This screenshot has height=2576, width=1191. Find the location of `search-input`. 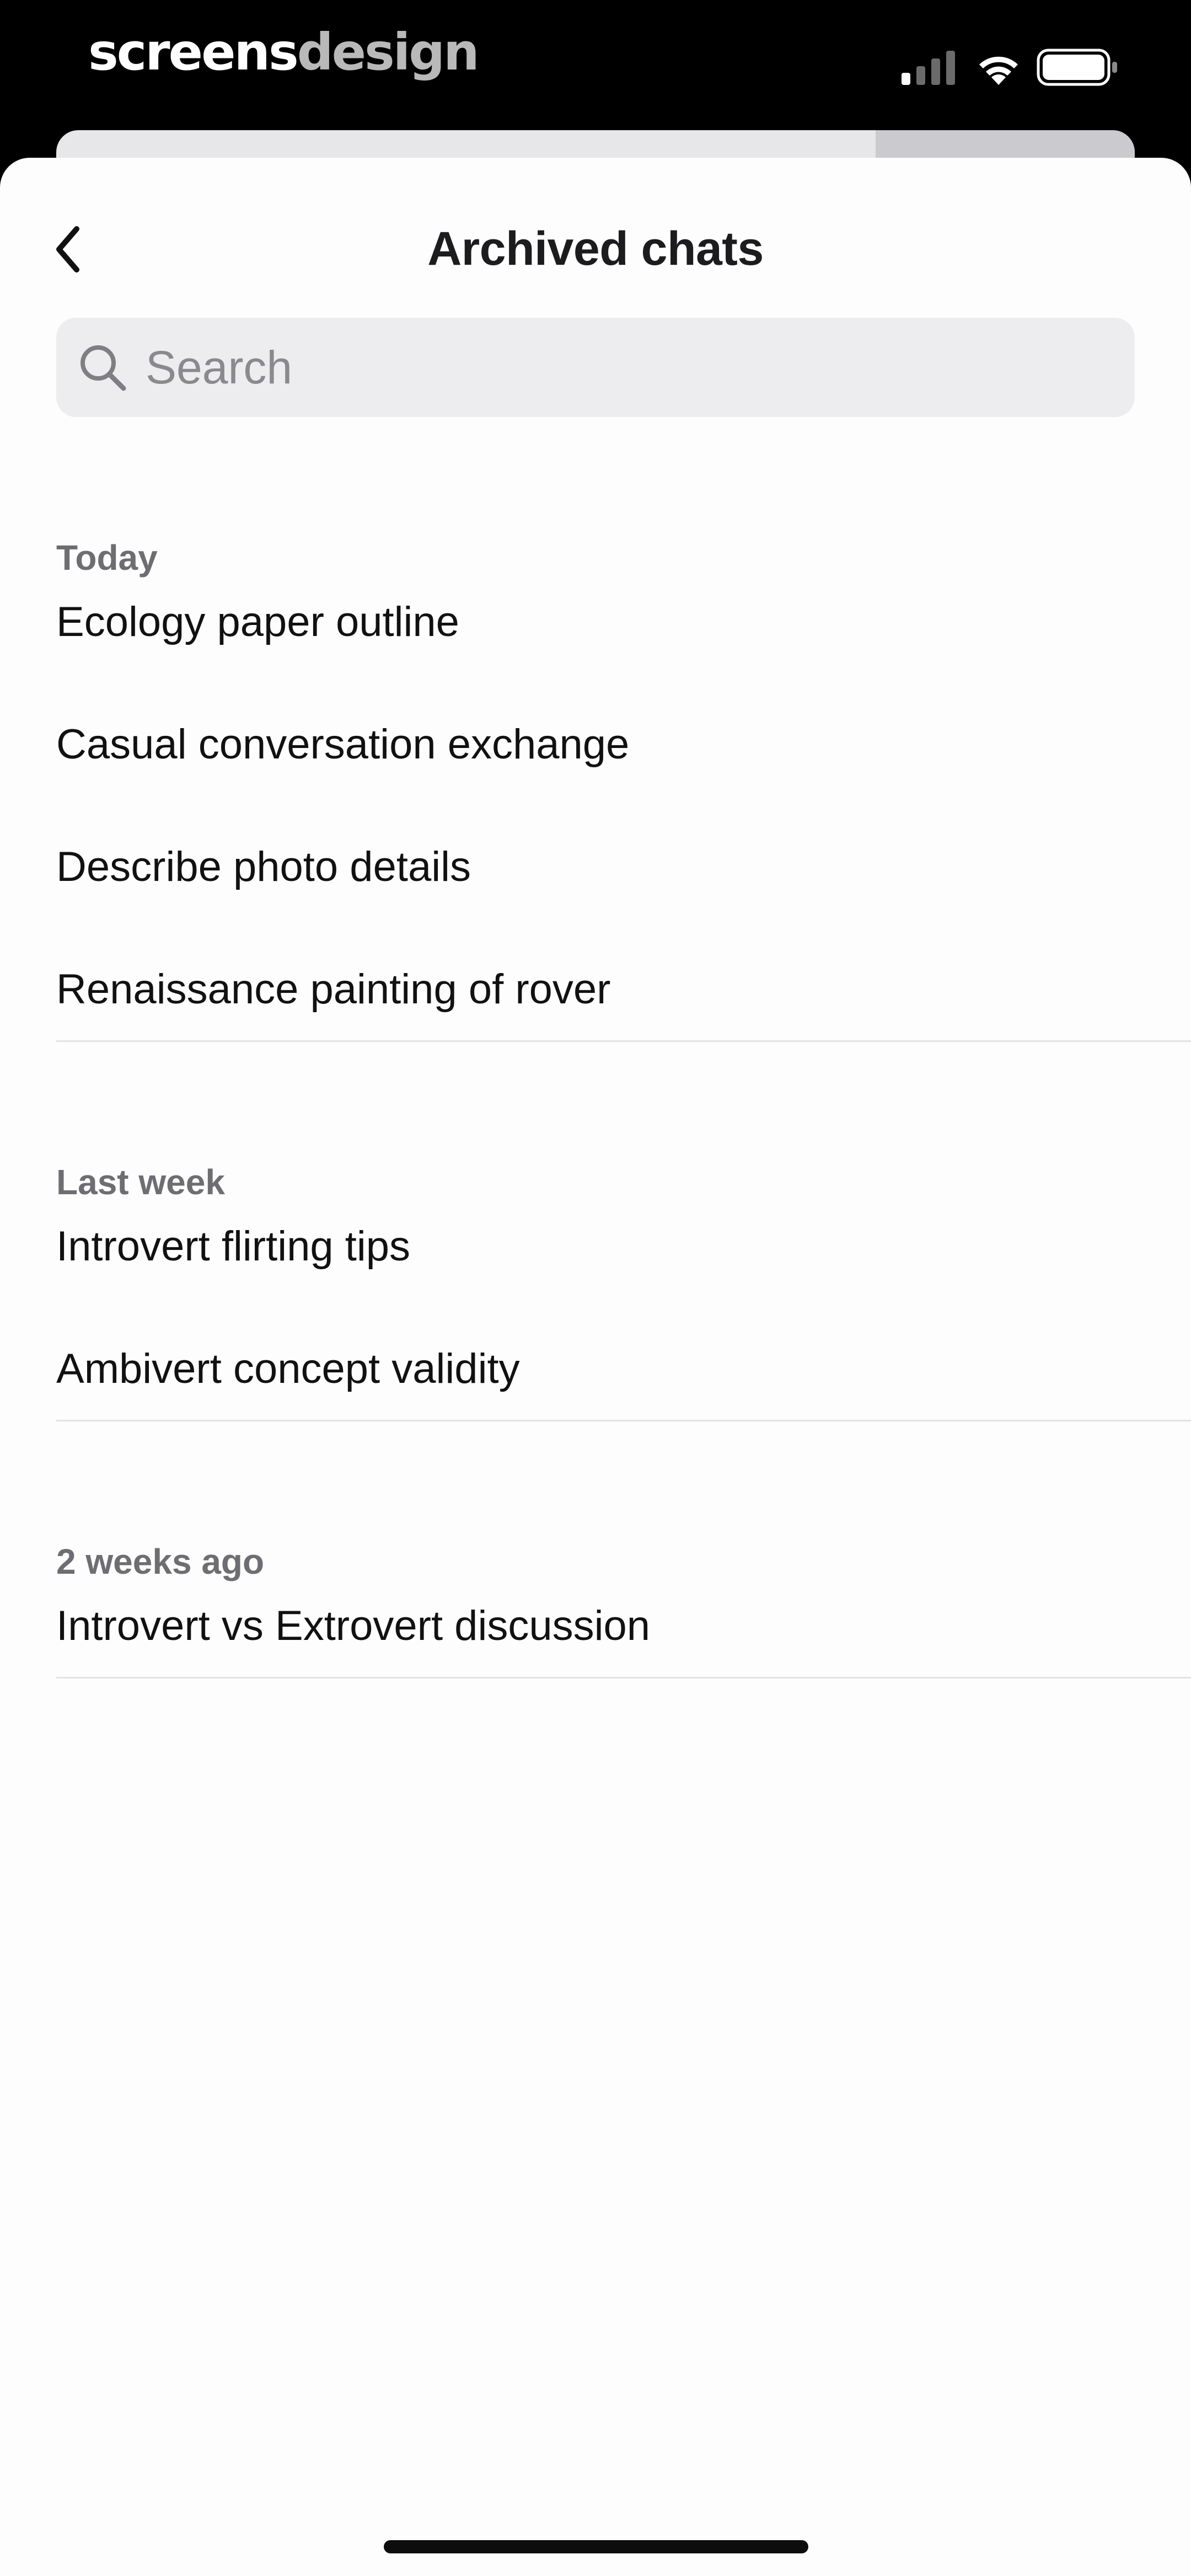

search-input is located at coordinates (614, 367).